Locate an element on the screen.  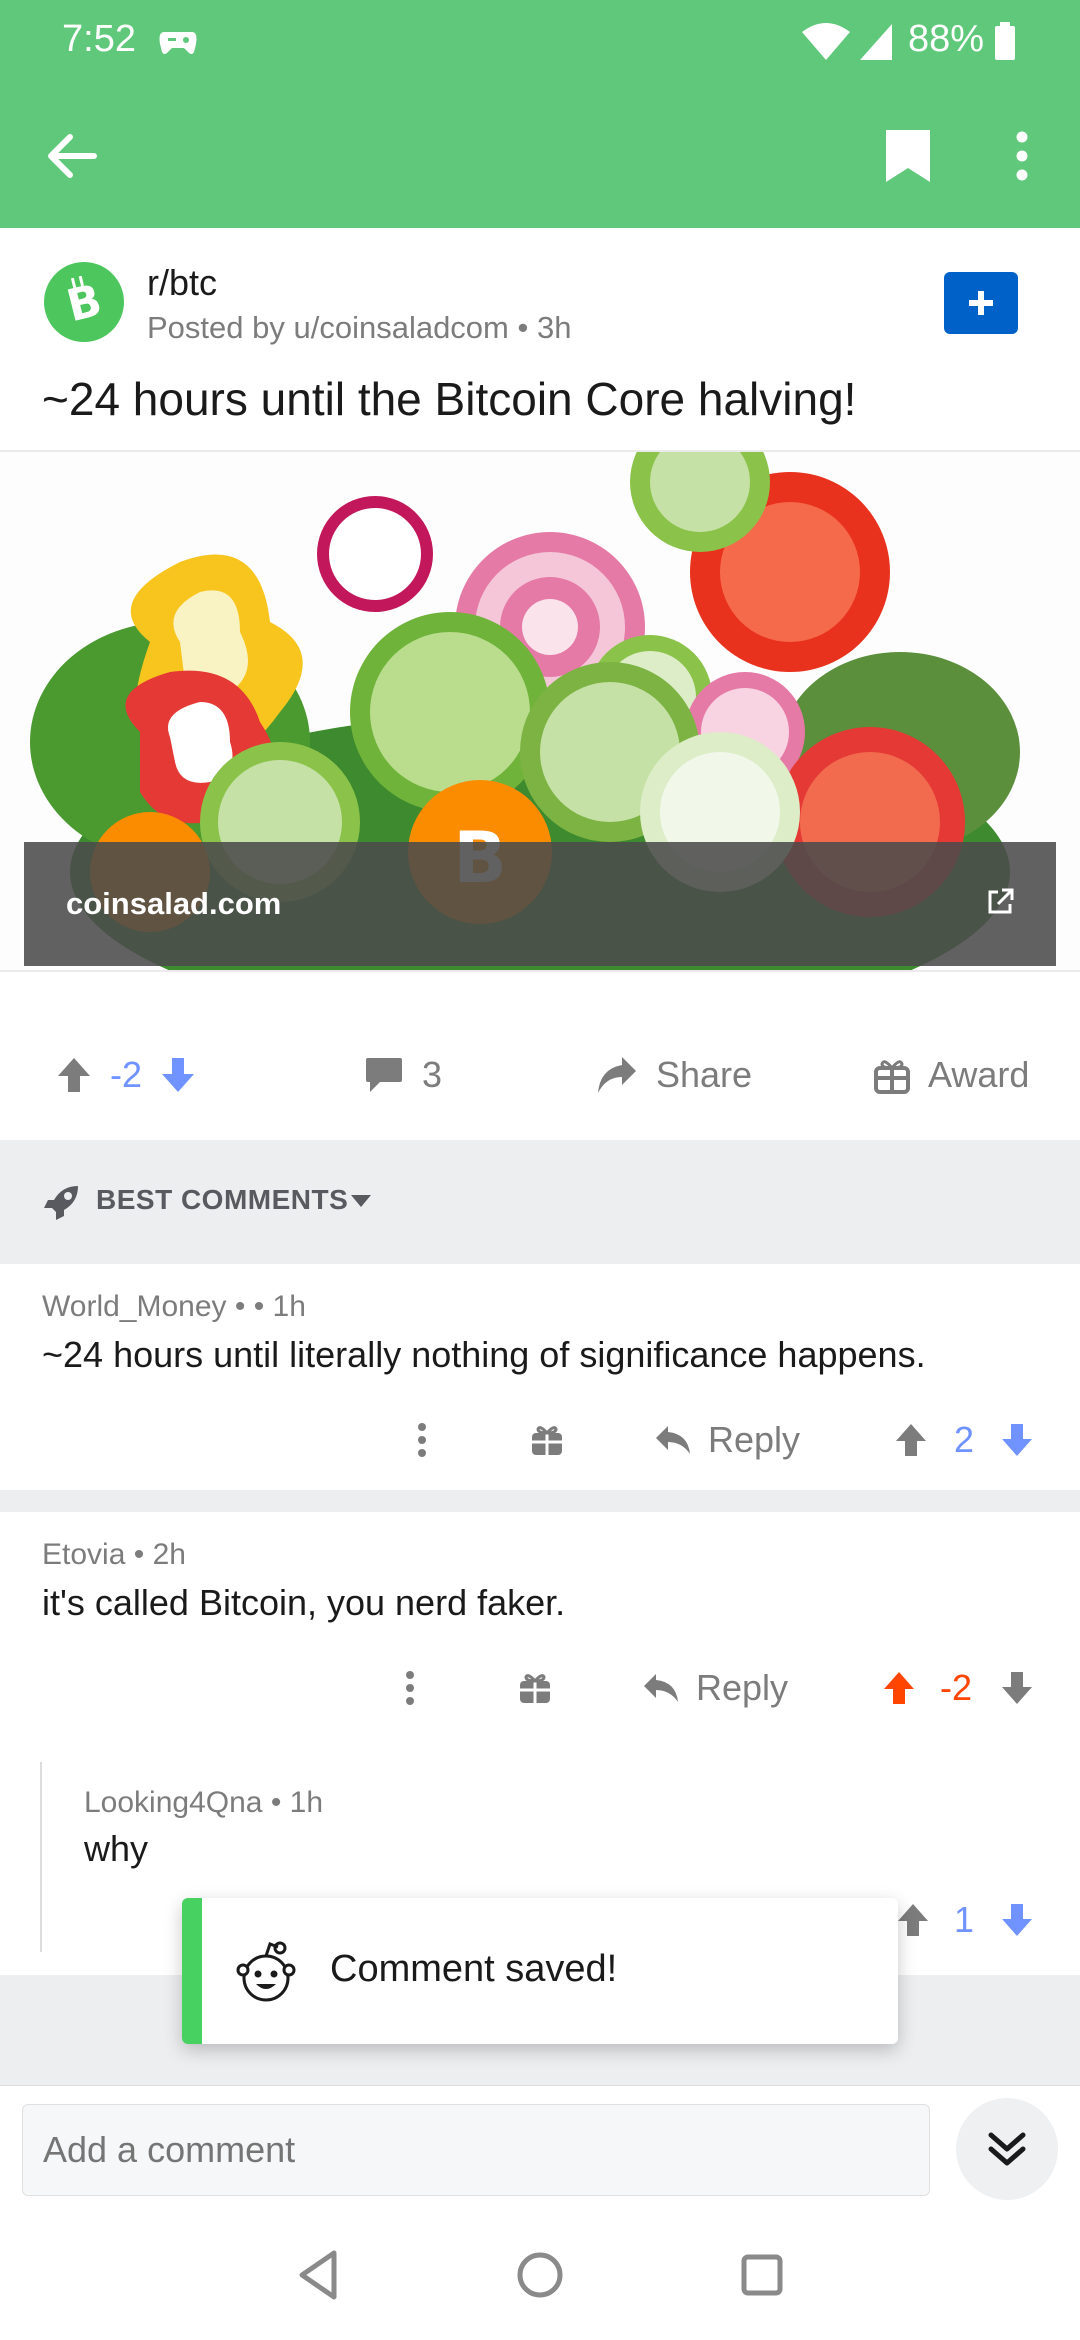
comment-score: 1 is located at coordinates (964, 1919).